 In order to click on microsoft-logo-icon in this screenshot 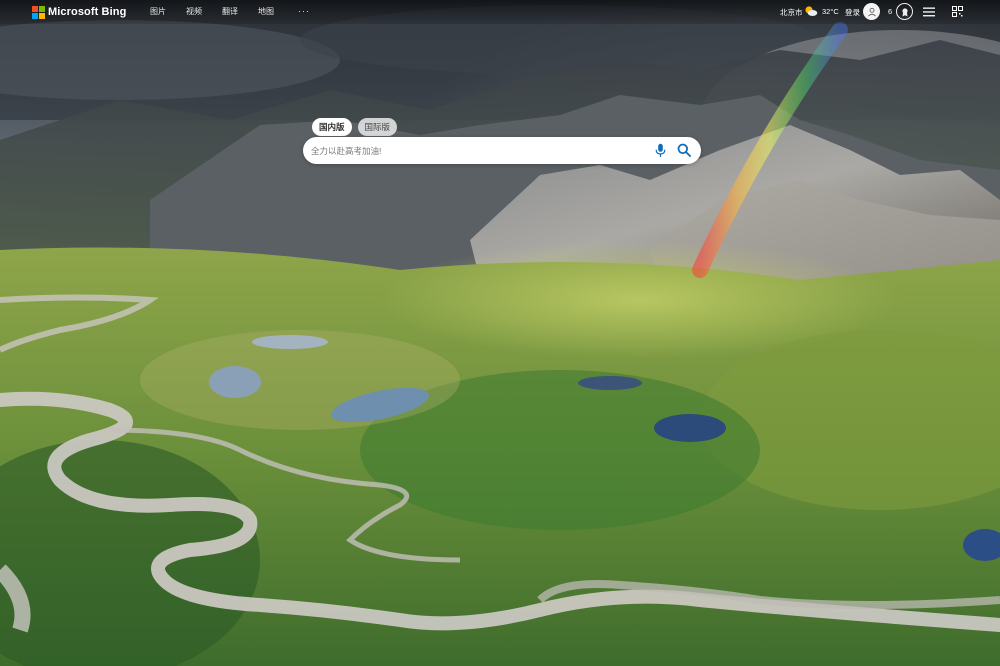, I will do `click(38, 12)`.